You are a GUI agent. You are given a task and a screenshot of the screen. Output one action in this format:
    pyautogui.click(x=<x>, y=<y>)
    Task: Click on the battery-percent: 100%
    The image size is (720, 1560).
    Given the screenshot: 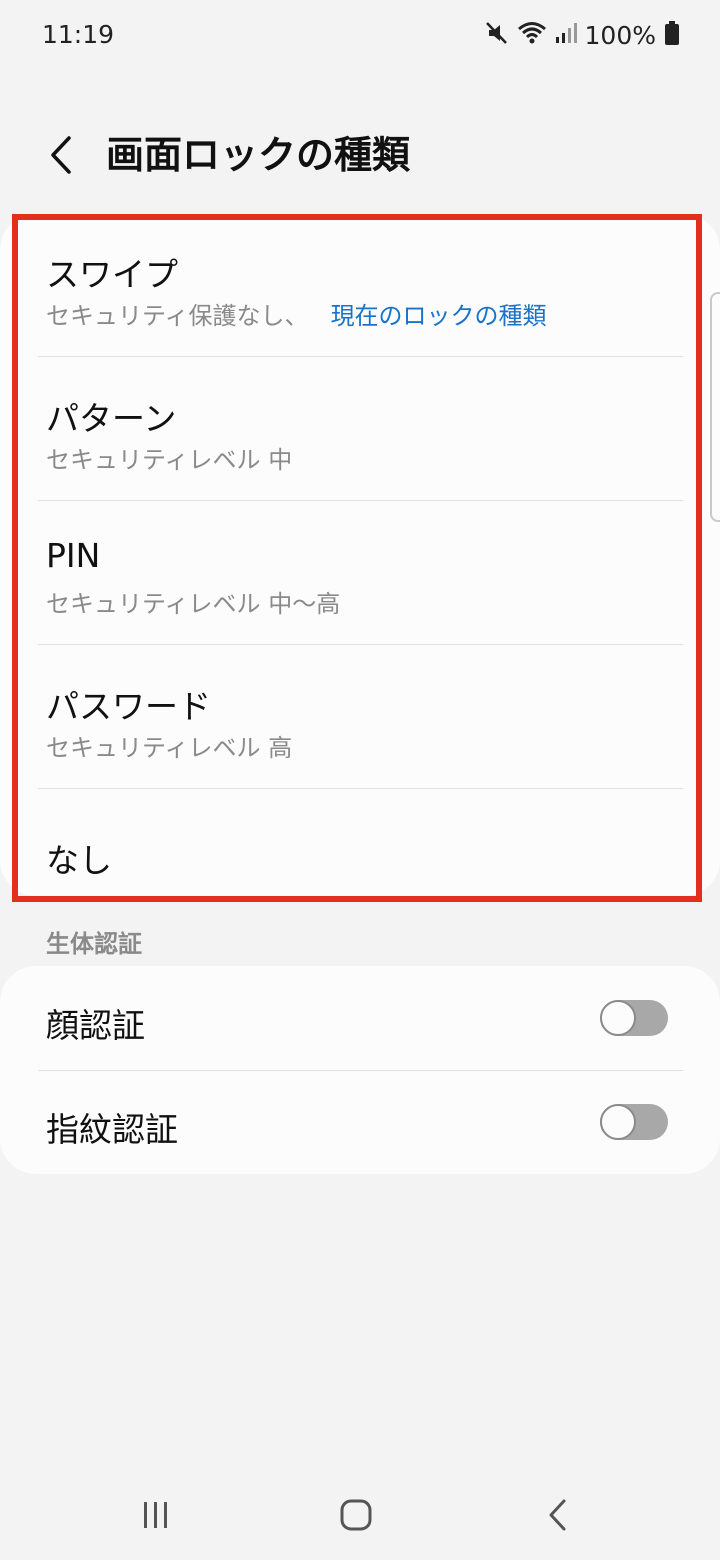 What is the action you would take?
    pyautogui.click(x=620, y=35)
    